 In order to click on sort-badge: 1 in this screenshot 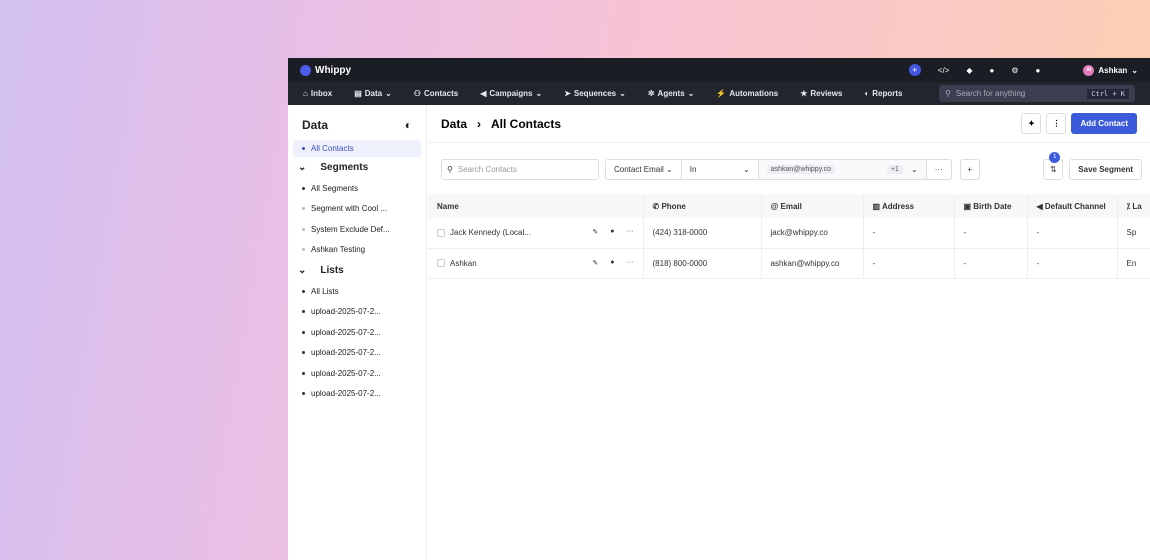, I will do `click(1055, 157)`.